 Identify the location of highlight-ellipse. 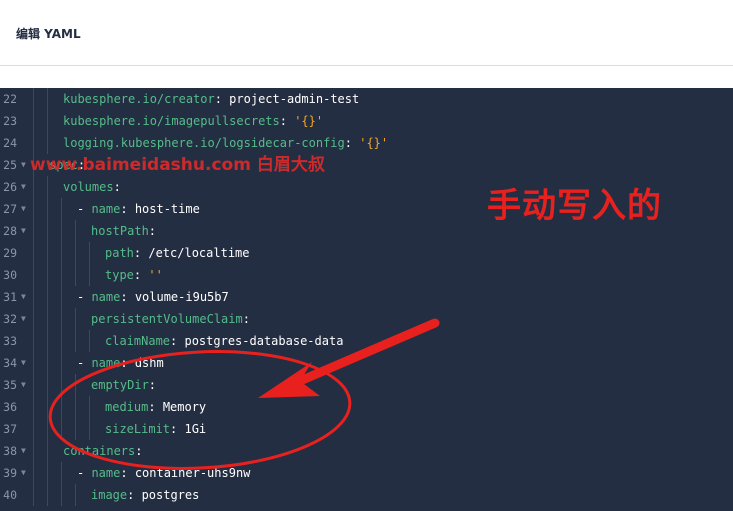
(200, 410).